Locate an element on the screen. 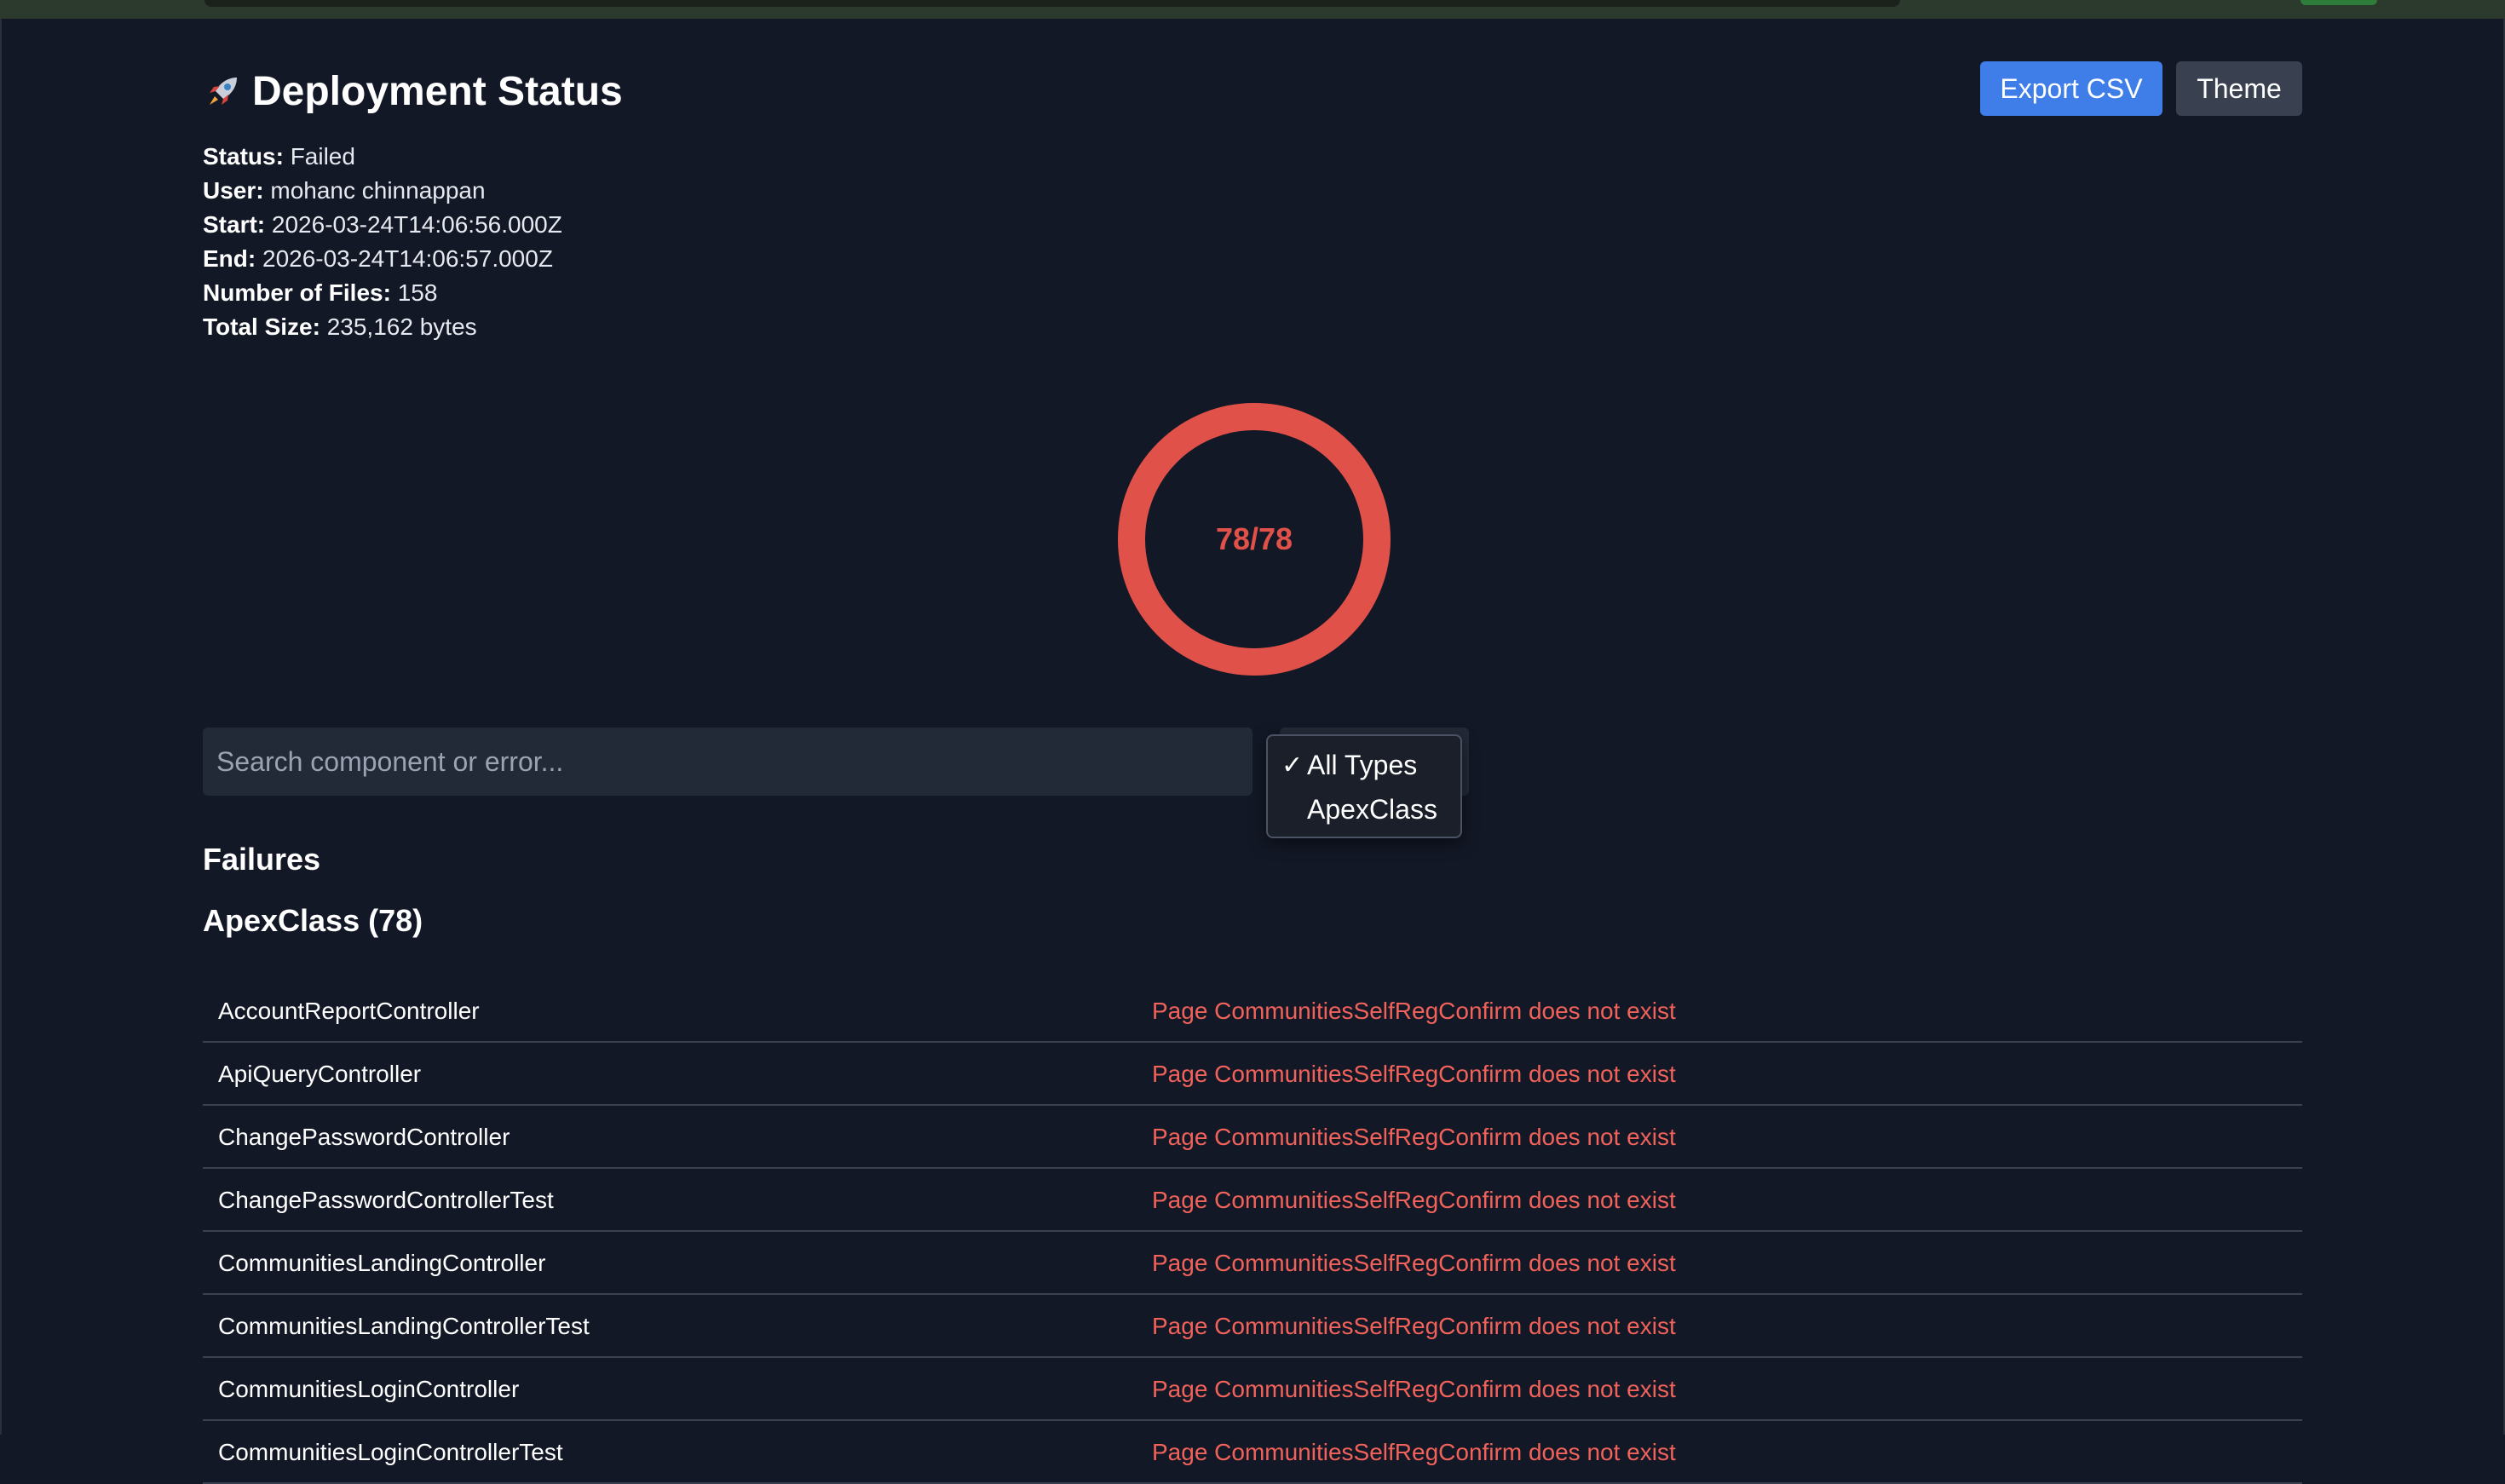  meta-end-value: 2026-03-24T14:06:57.000Z is located at coordinates (407, 258).